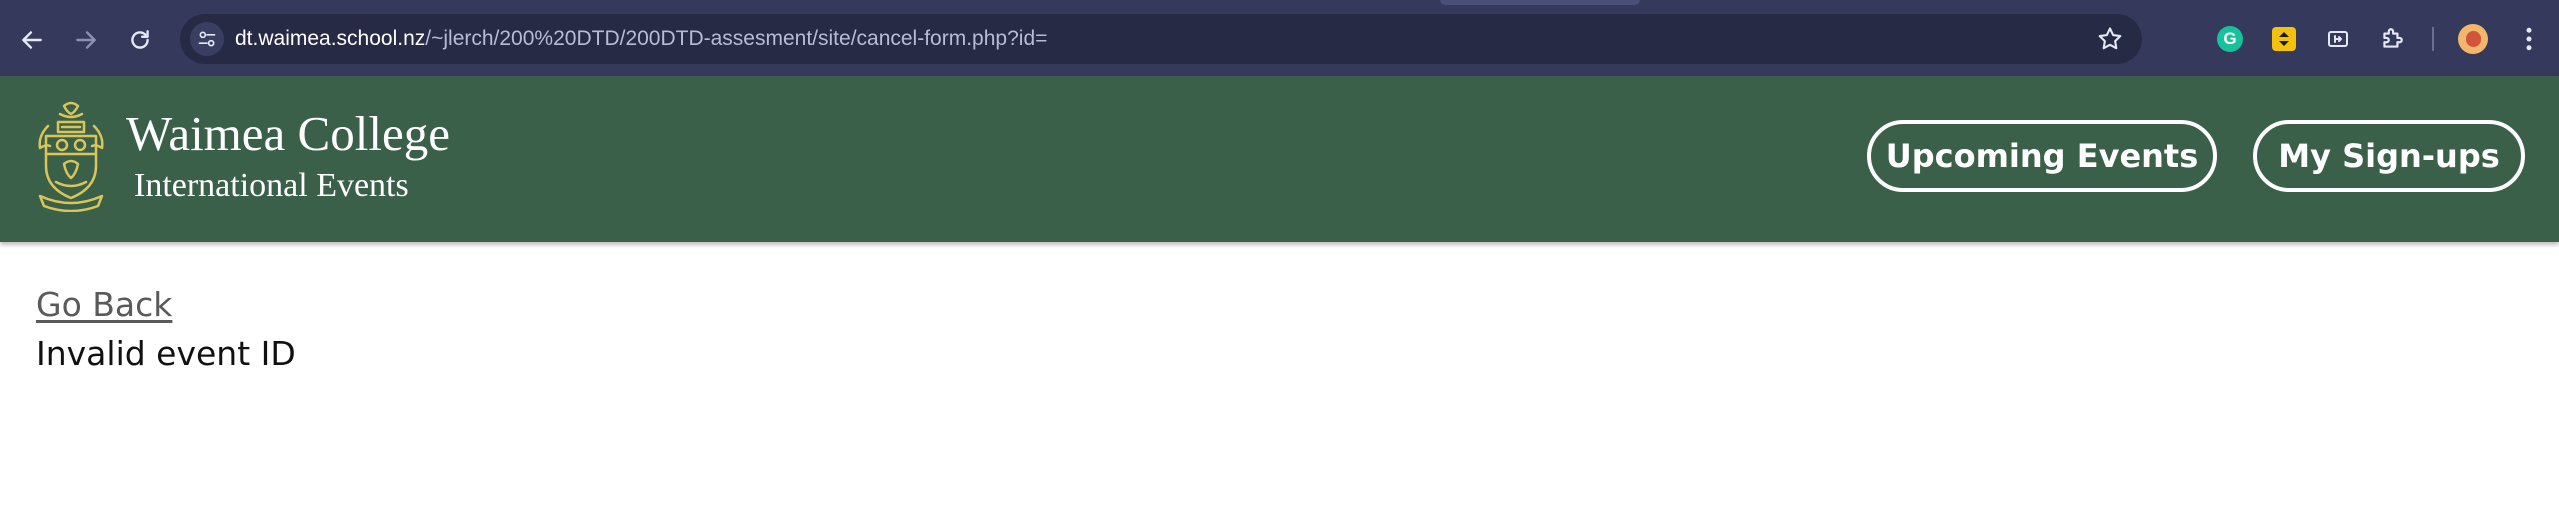 The height and width of the screenshot is (522, 2559). I want to click on go-back-link: Go Back, so click(104, 305).